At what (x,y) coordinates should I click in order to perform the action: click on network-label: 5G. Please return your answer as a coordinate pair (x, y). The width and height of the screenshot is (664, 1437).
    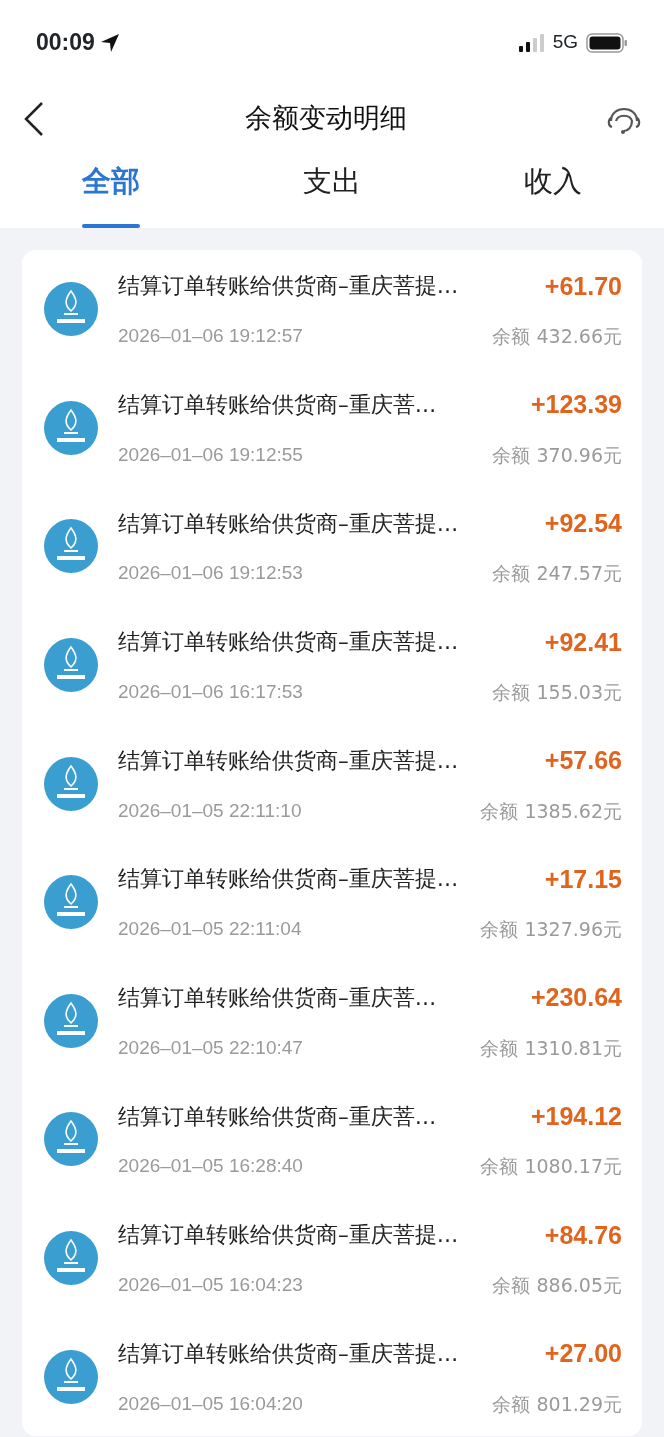
    Looking at the image, I should click on (565, 42).